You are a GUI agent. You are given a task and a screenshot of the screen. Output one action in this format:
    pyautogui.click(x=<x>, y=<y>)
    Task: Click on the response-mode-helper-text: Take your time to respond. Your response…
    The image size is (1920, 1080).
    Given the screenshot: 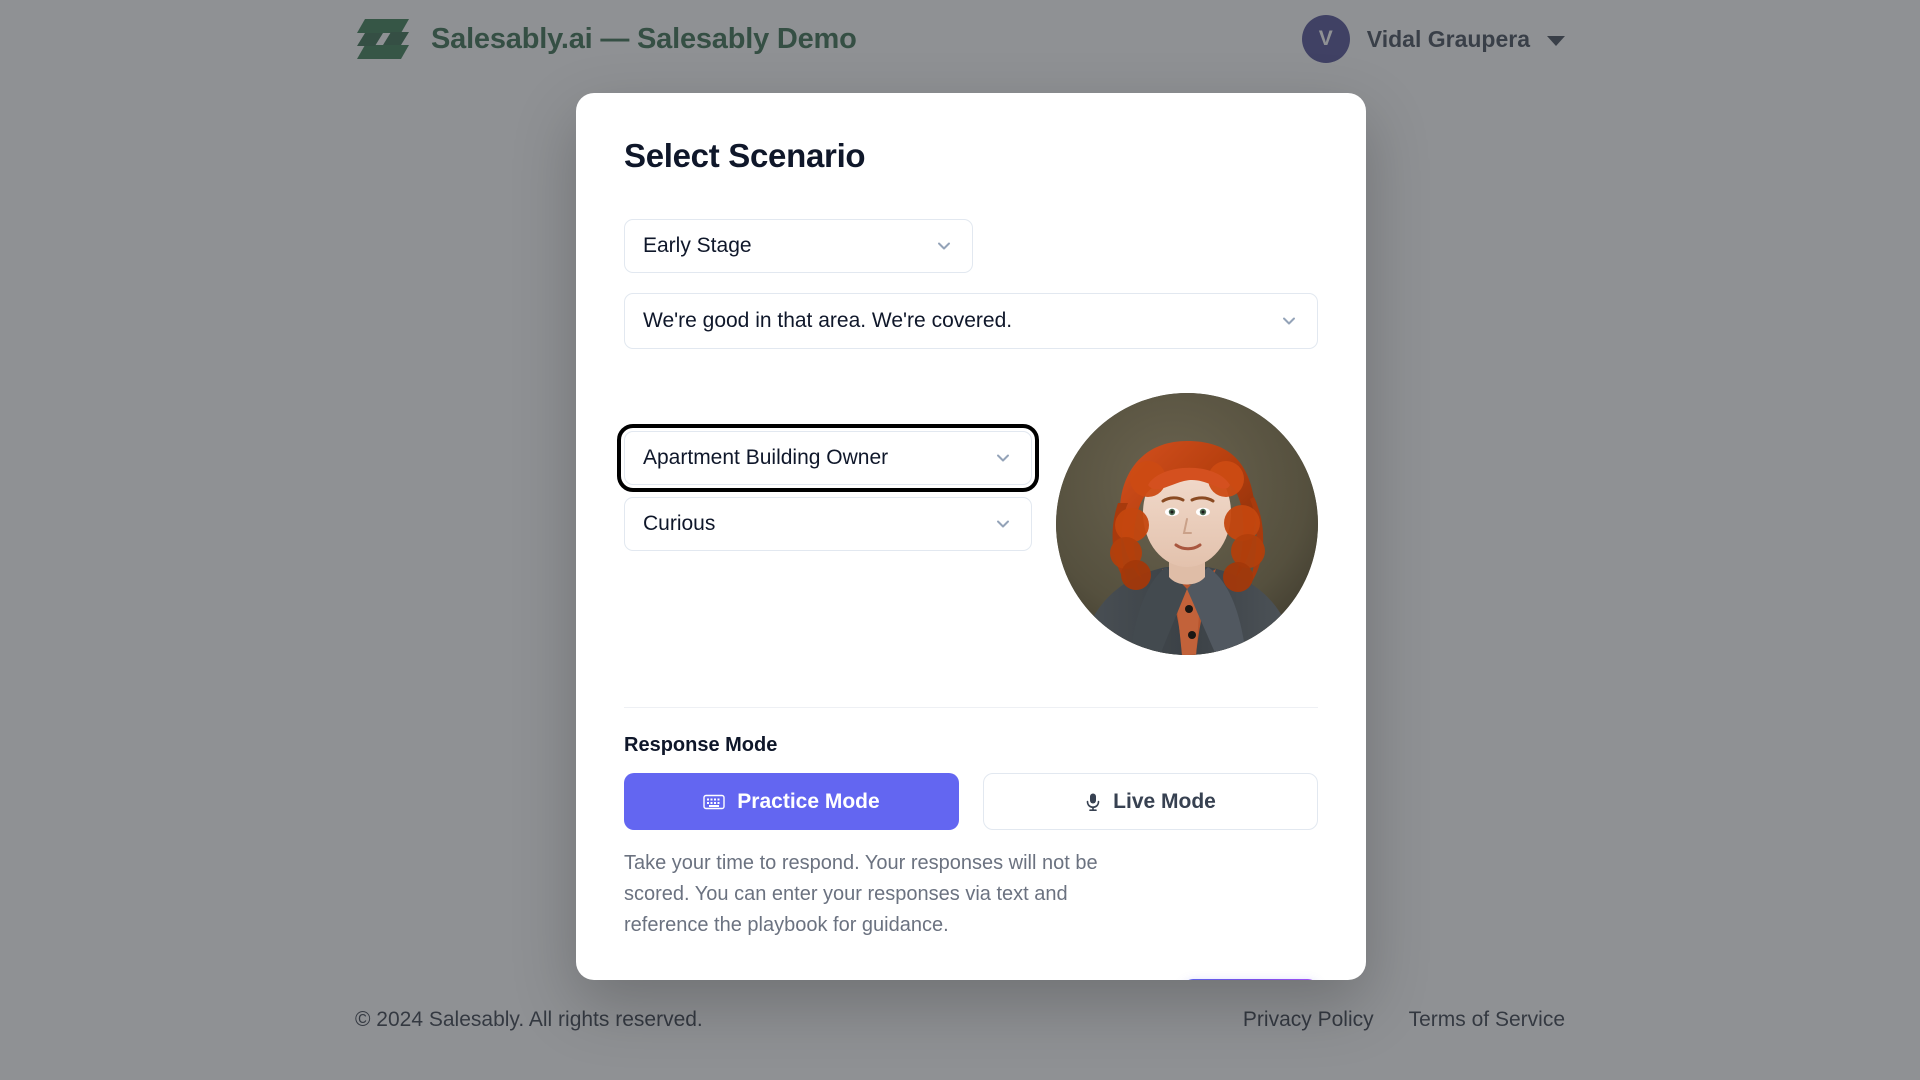 What is the action you would take?
    pyautogui.click(x=861, y=894)
    